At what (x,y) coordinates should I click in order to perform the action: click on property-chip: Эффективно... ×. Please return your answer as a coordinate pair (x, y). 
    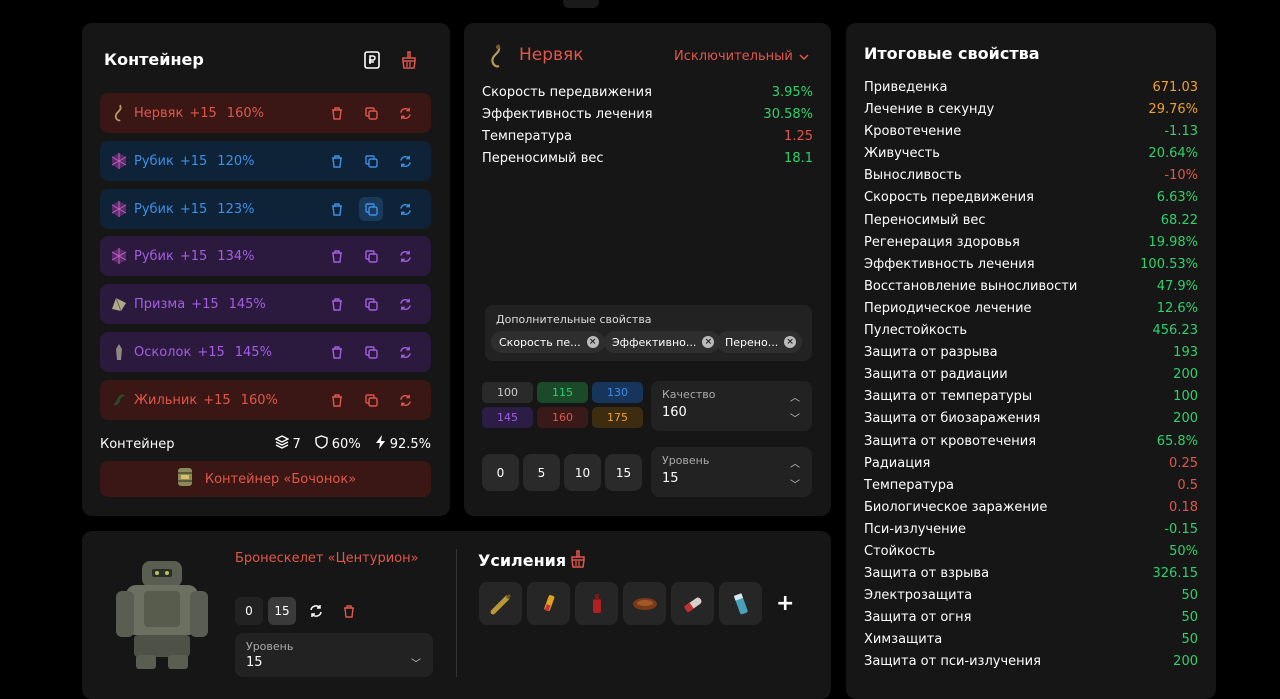
    Looking at the image, I should click on (662, 342).